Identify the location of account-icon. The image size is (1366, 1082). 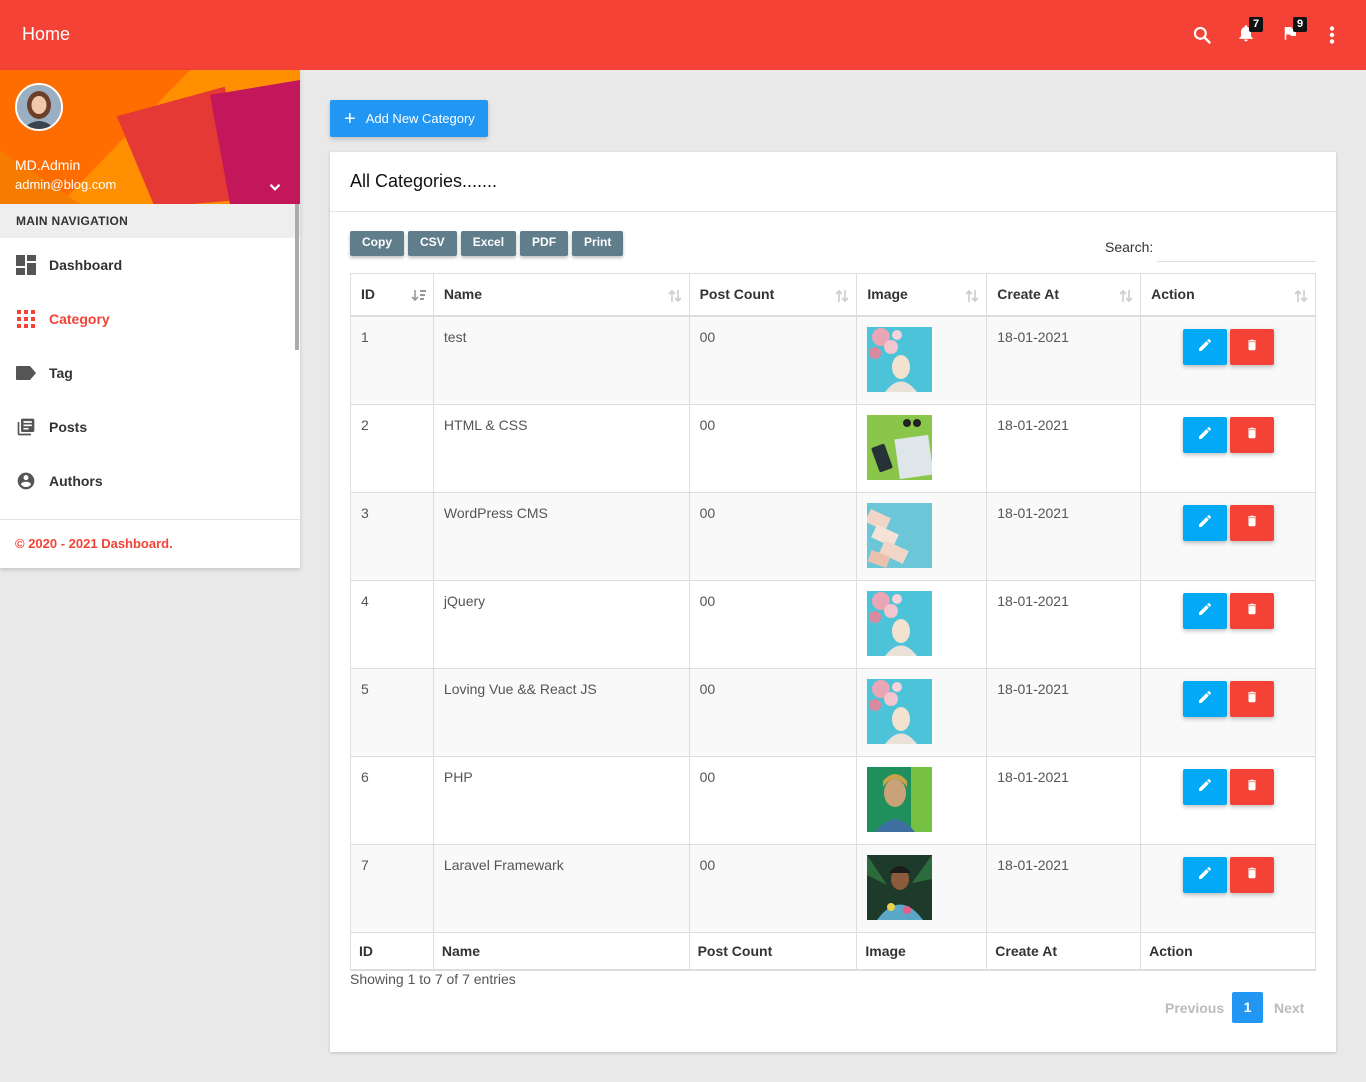
(26, 481).